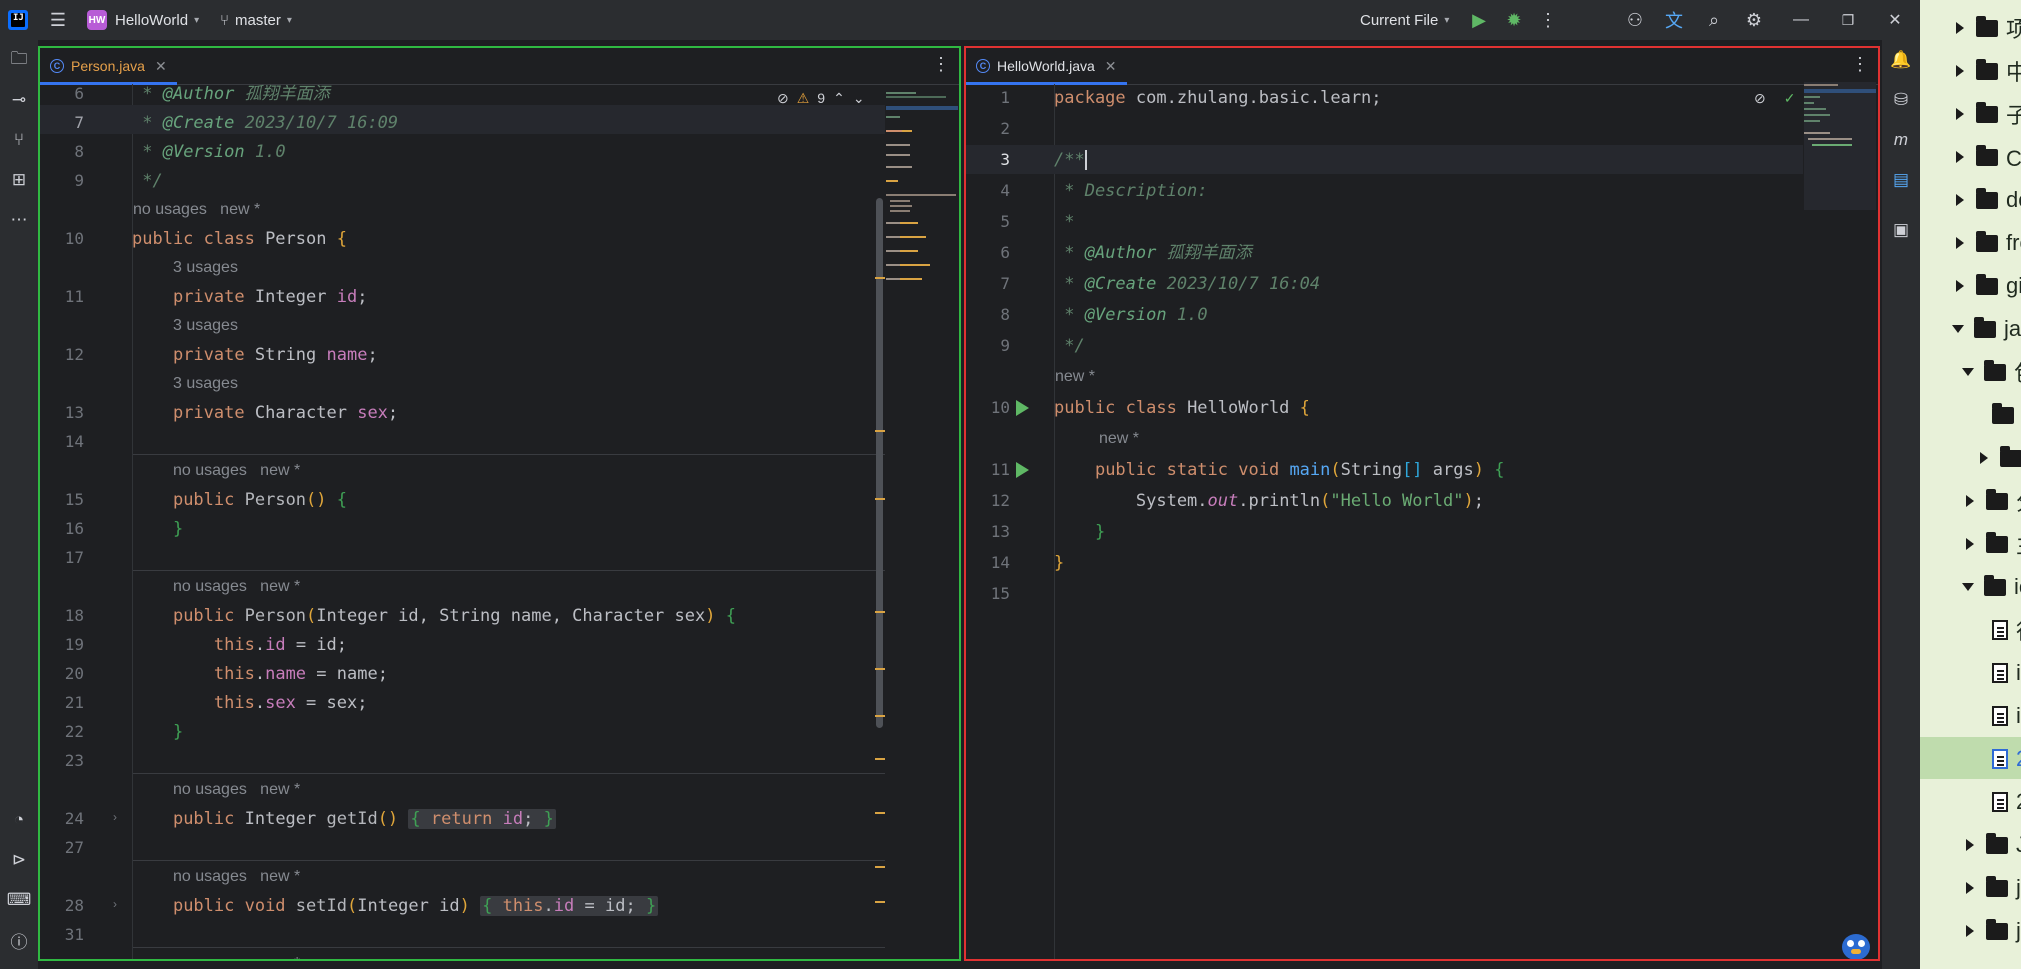 This screenshot has height=969, width=2021. What do you see at coordinates (1901, 60) in the screenshot?
I see `notifications-bell-icon: 🔔` at bounding box center [1901, 60].